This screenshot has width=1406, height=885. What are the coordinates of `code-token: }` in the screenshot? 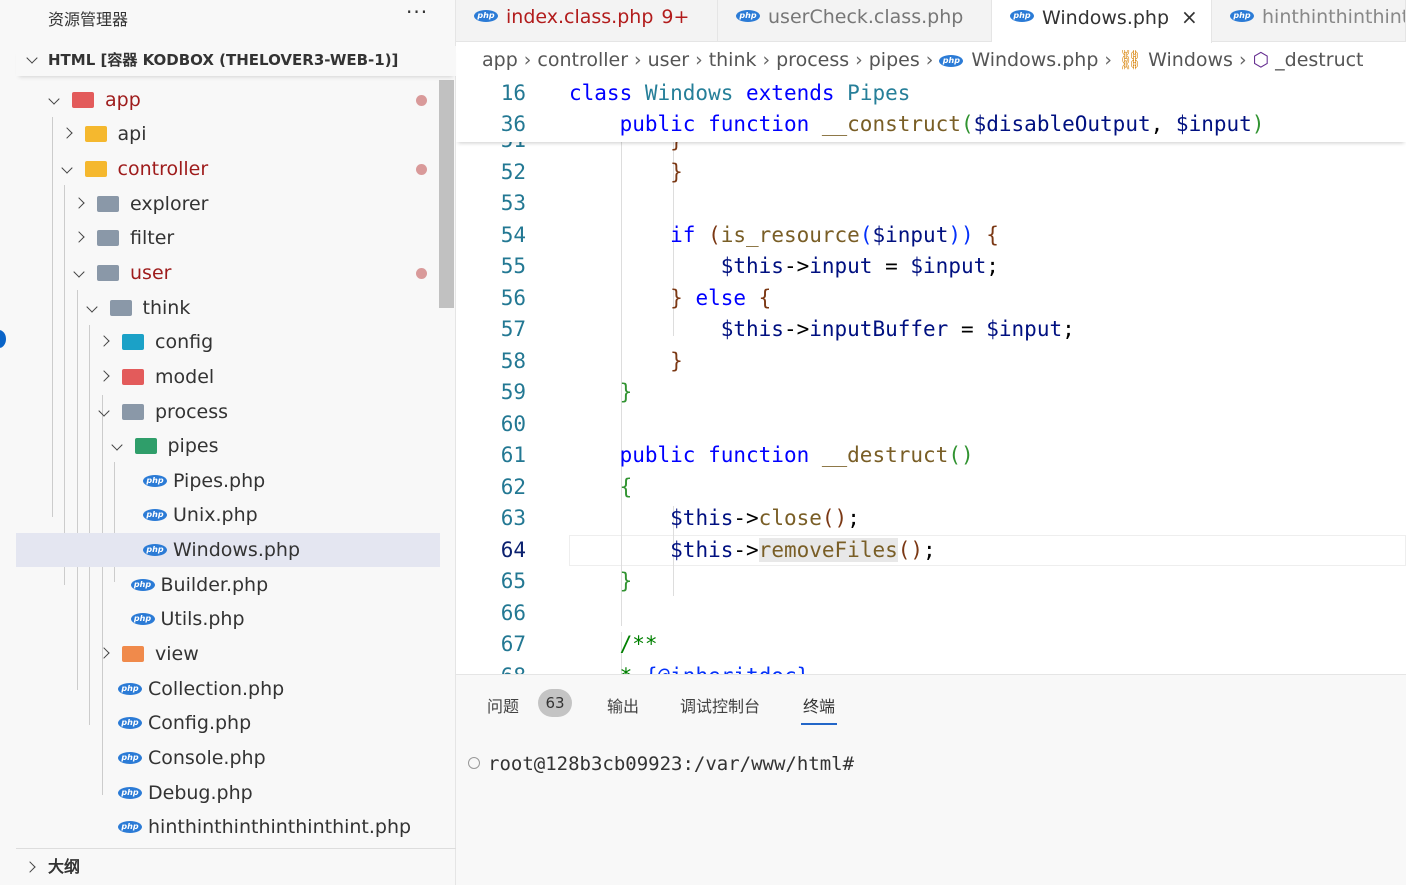 It's located at (683, 297).